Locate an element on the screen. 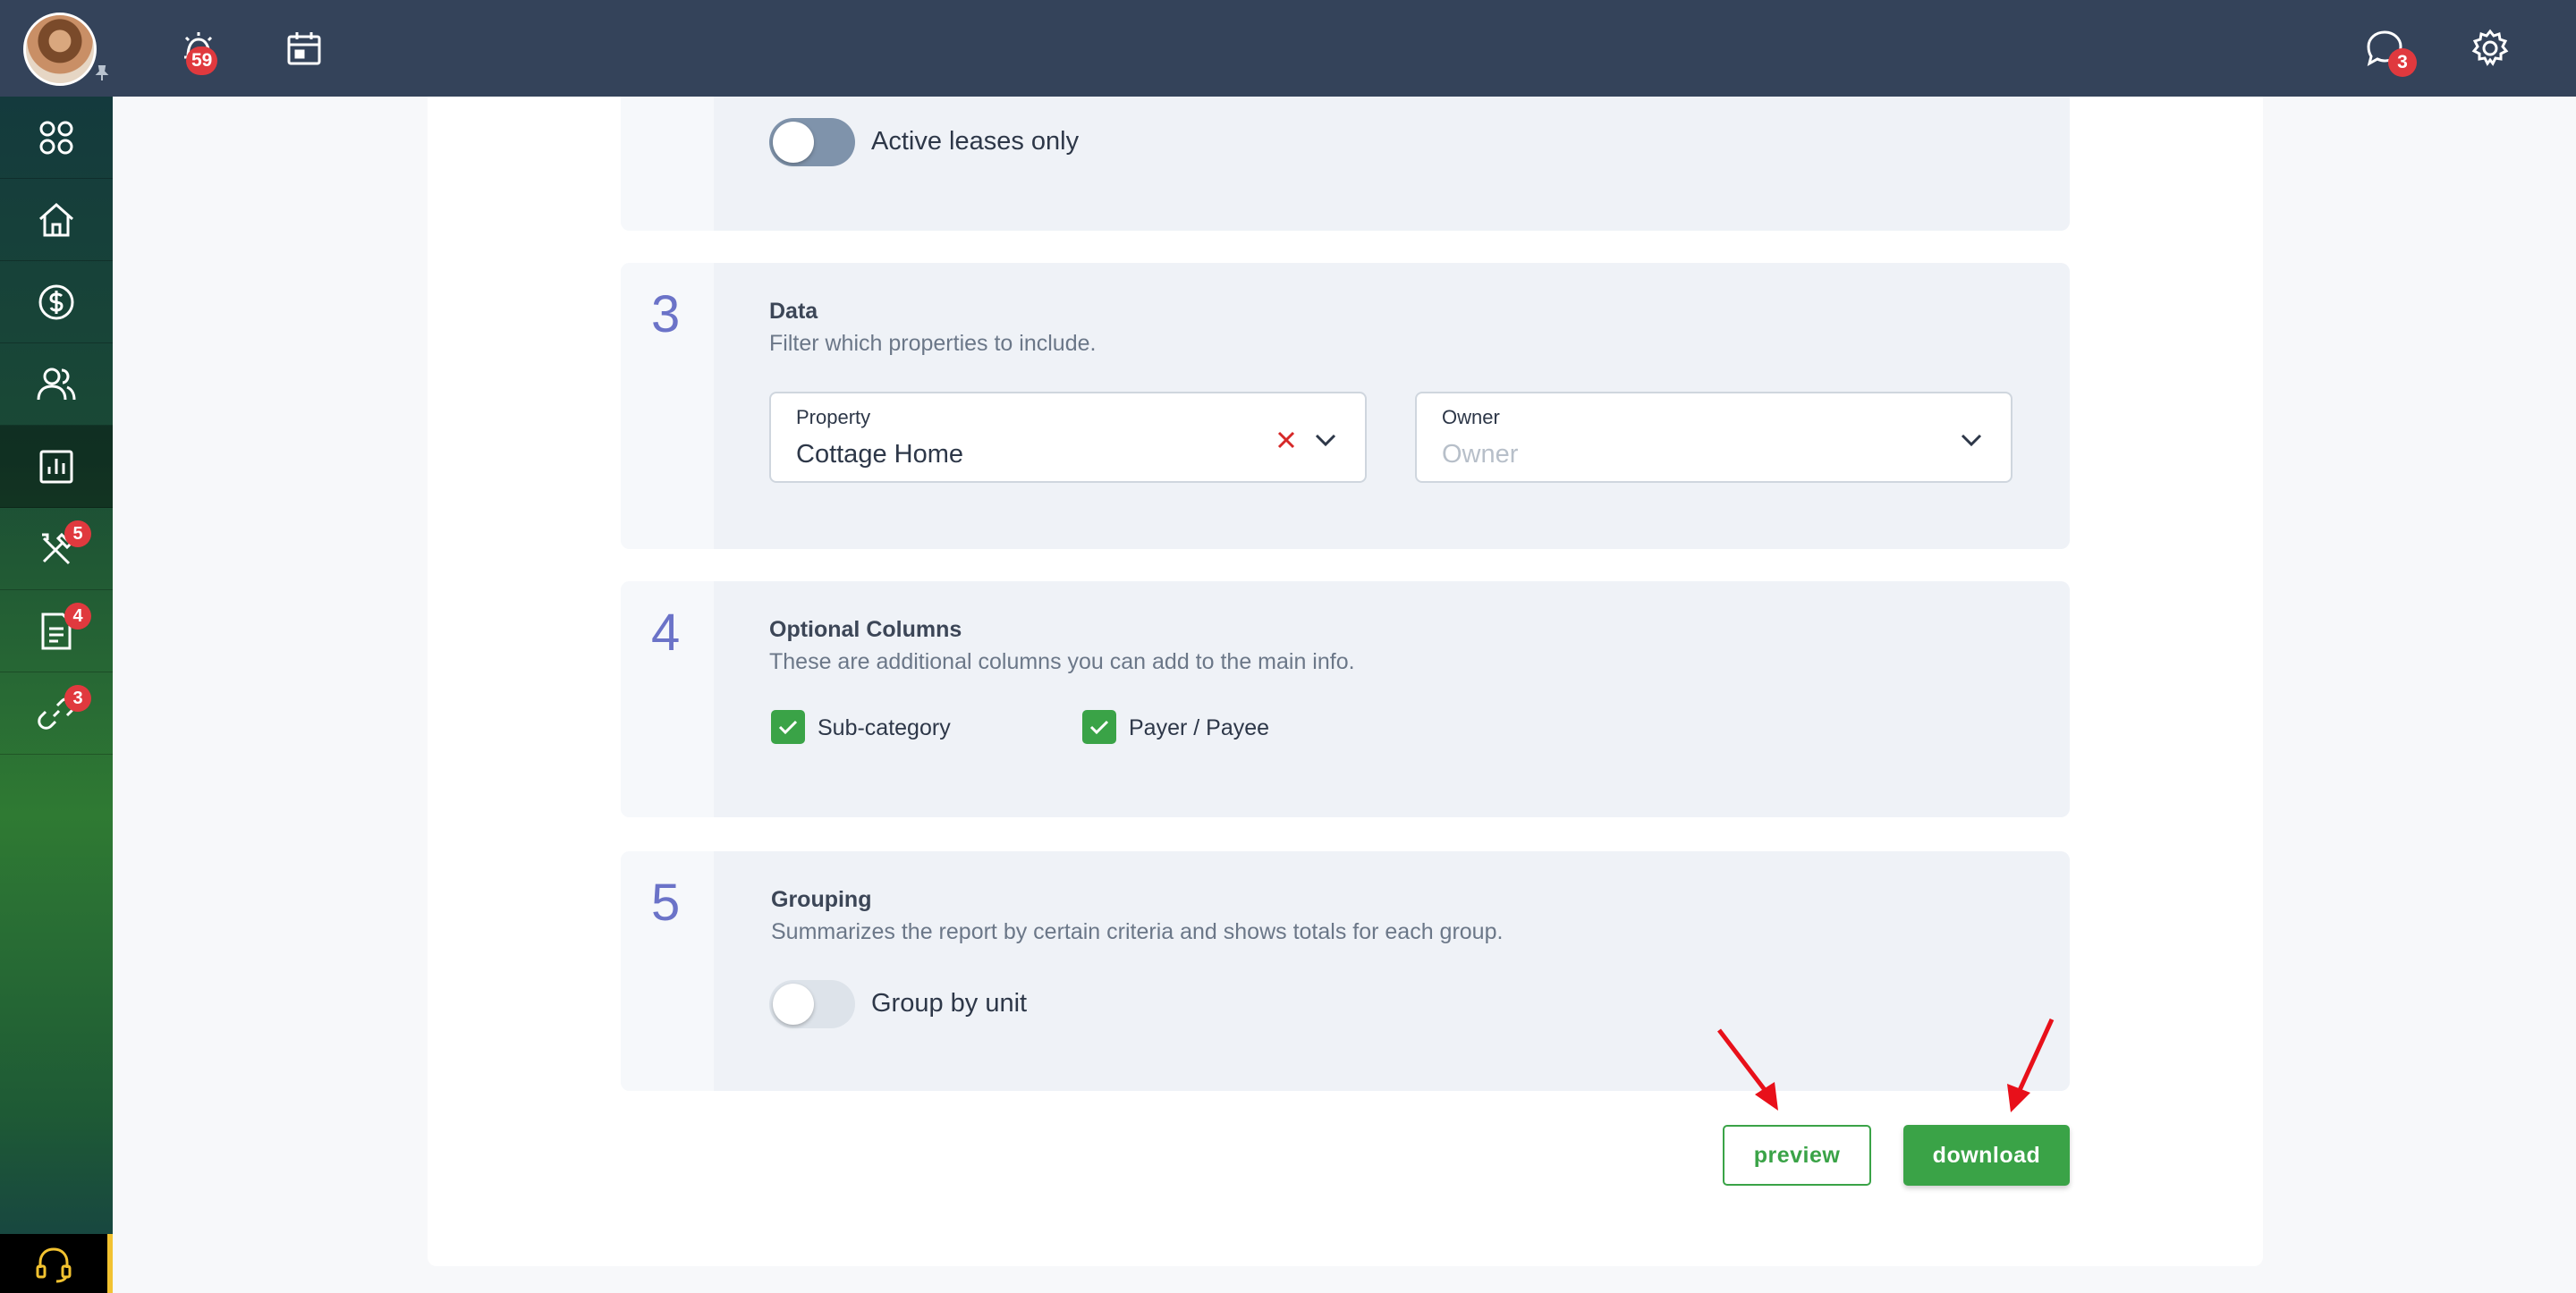  annotation-arrow-download is located at coordinates (2031, 1065).